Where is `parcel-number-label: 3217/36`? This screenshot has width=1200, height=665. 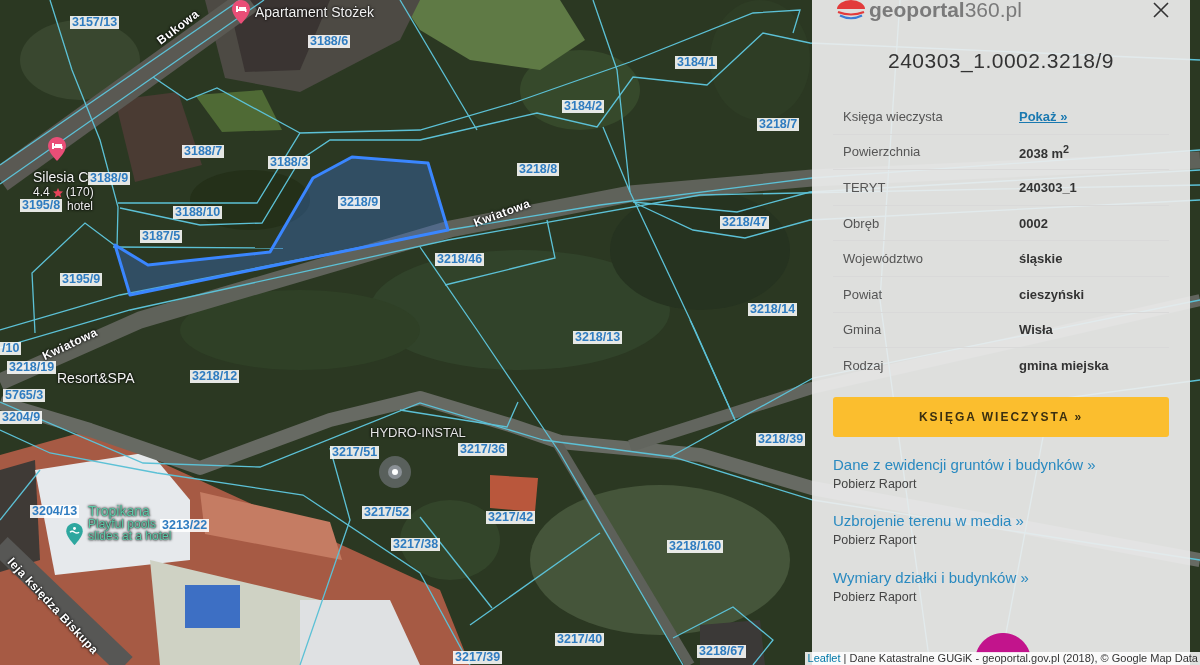 parcel-number-label: 3217/36 is located at coordinates (483, 449).